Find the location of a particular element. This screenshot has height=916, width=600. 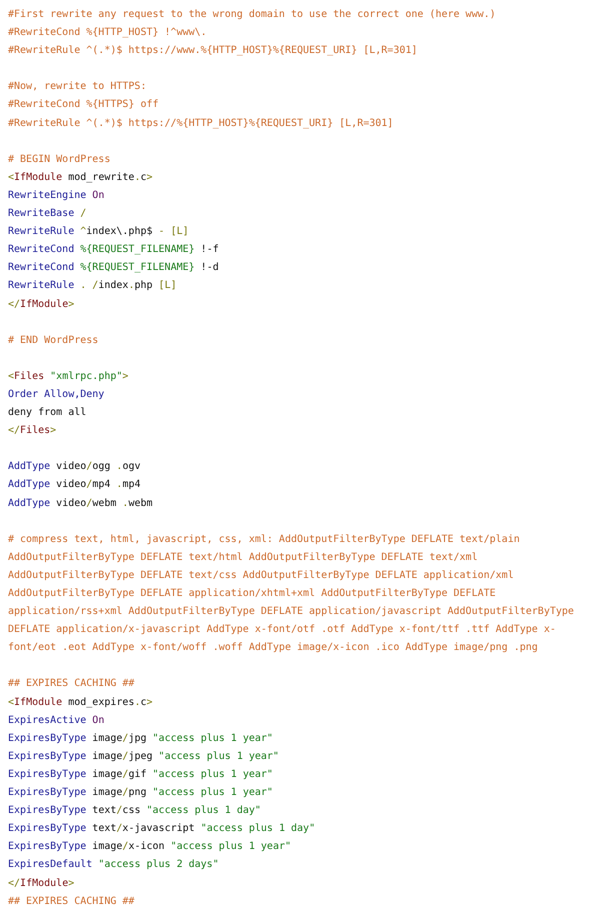

code-line: <Files "xmlrpc.php"> is located at coordinates (68, 377).